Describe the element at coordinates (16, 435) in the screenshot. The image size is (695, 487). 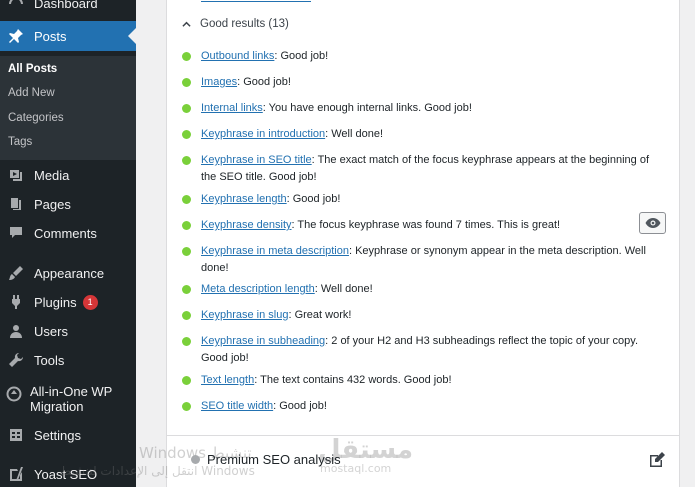
I see `settings-icon` at that location.